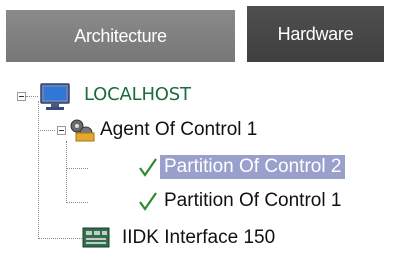 Image resolution: width=401 pixels, height=254 pixels. I want to click on interface-board-icon, so click(96, 240).